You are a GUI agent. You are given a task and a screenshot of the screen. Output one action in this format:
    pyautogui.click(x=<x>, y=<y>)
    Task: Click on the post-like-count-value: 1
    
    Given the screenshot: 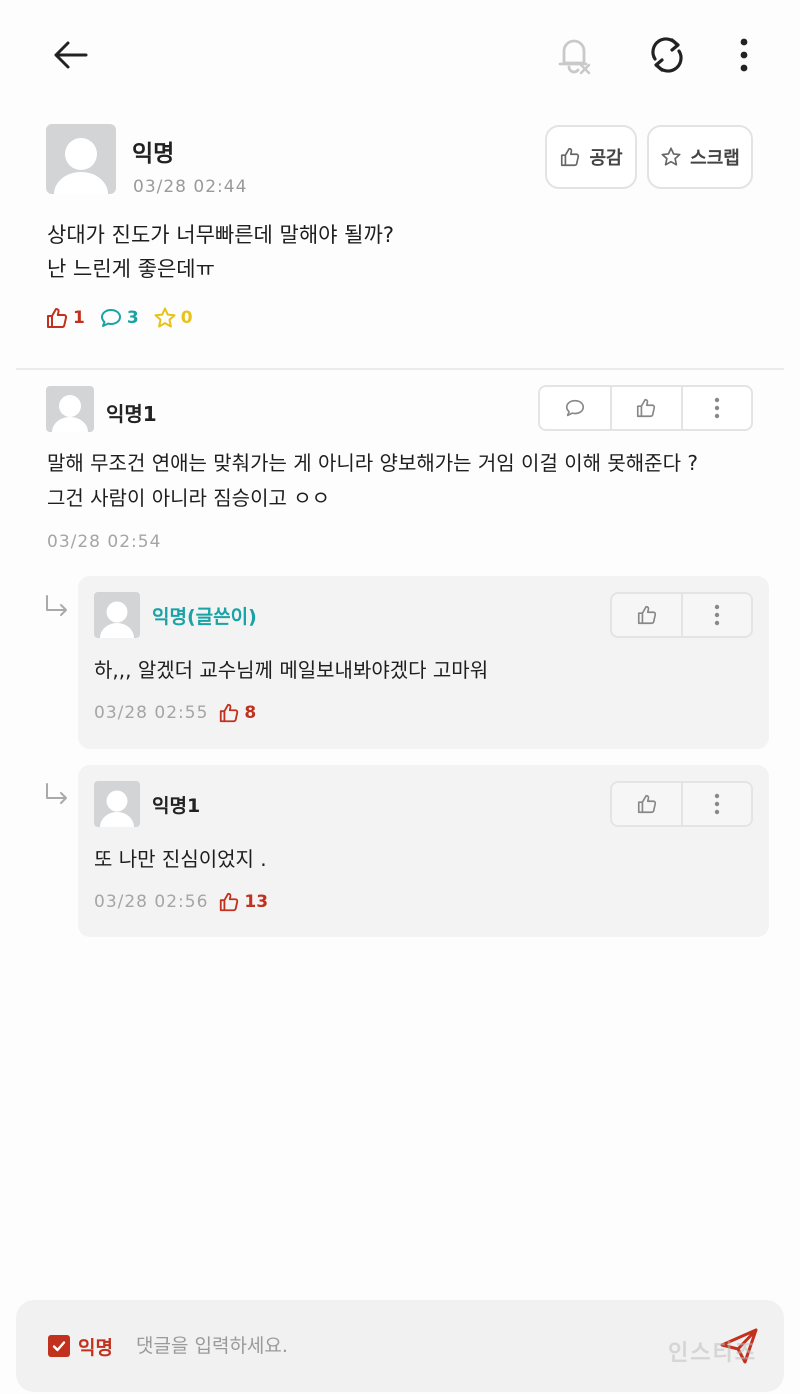 What is the action you would take?
    pyautogui.click(x=79, y=318)
    